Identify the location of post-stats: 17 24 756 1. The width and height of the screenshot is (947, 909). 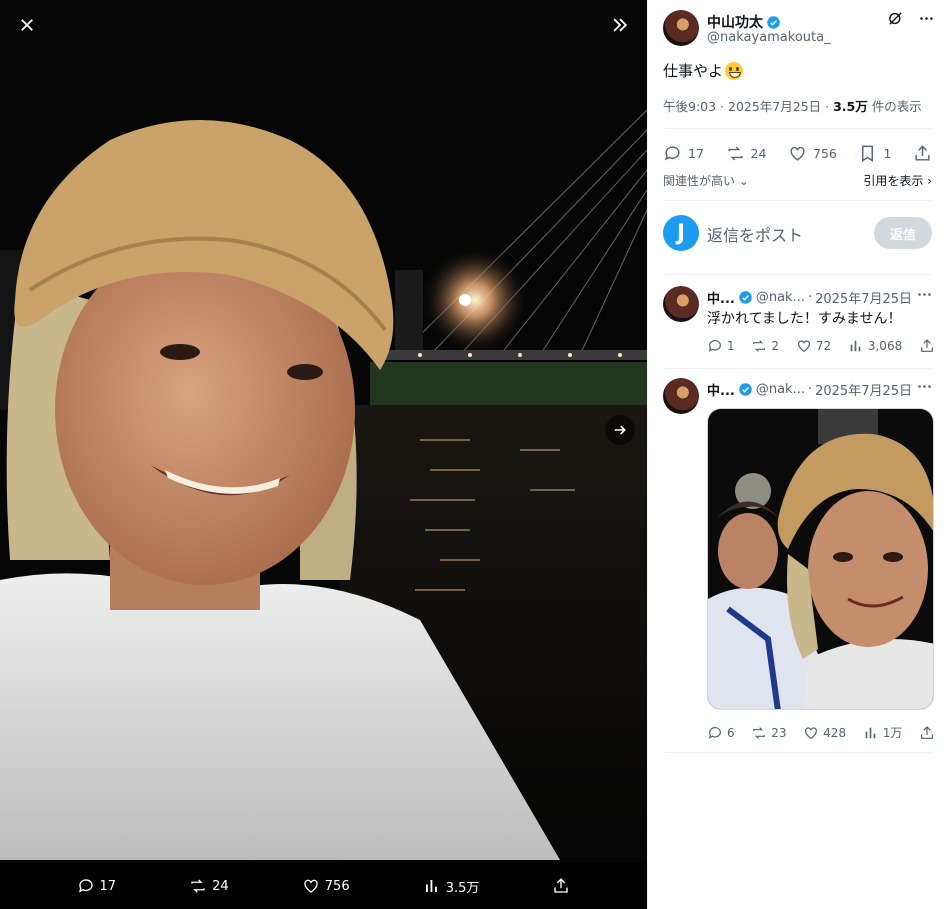
(797, 153).